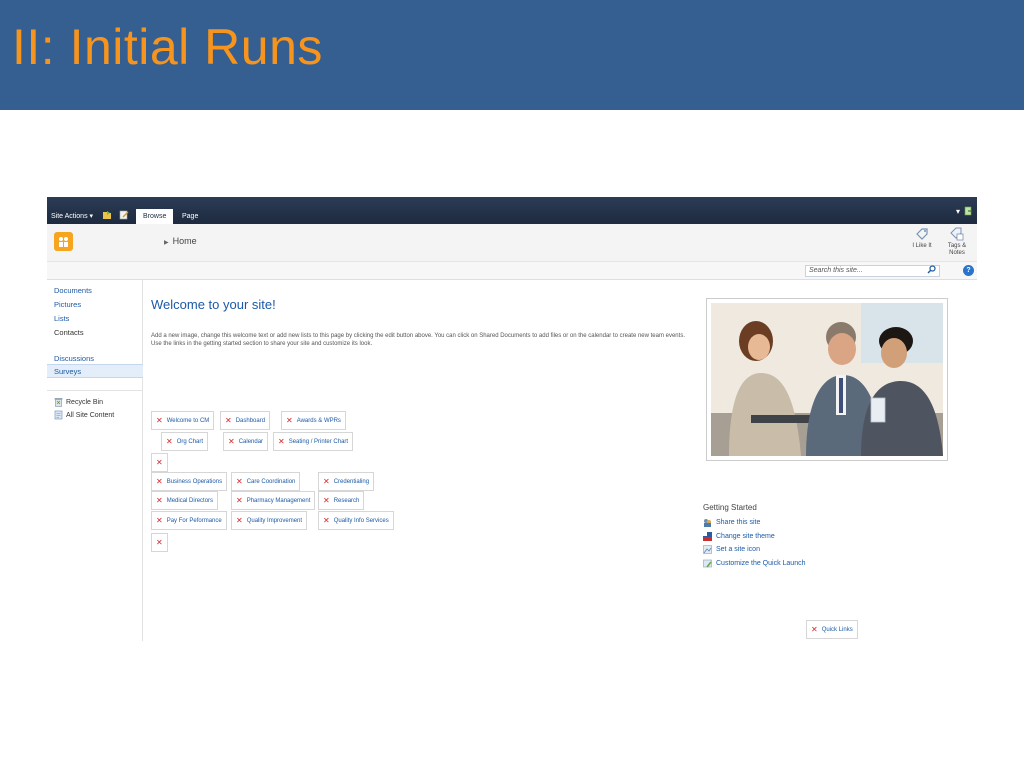  Describe the element at coordinates (837, 629) in the screenshot. I see `tile-label: Quick Links` at that location.